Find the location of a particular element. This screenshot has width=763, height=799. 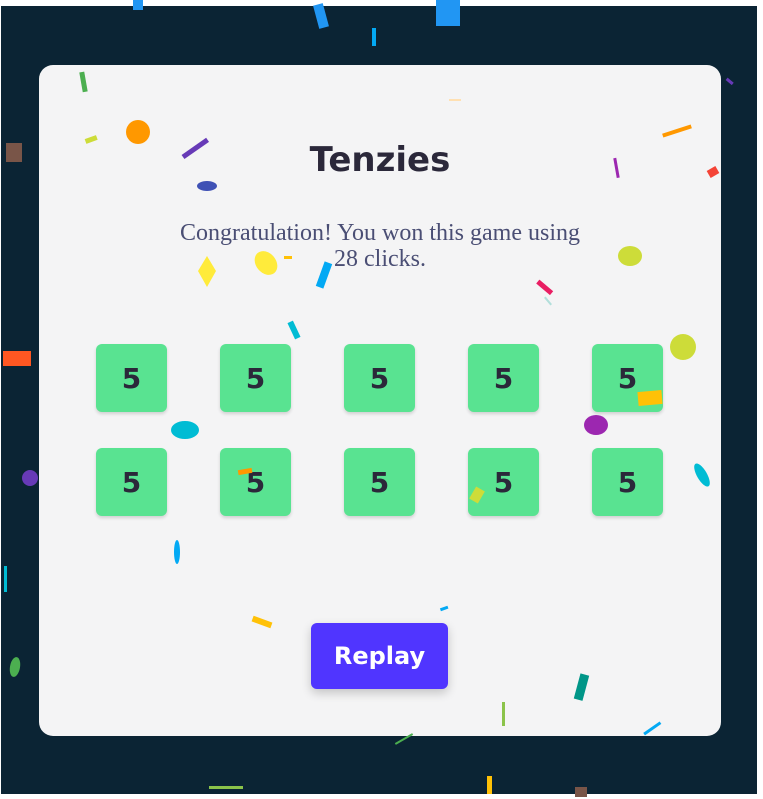

replay-button: Replay is located at coordinates (379, 656).